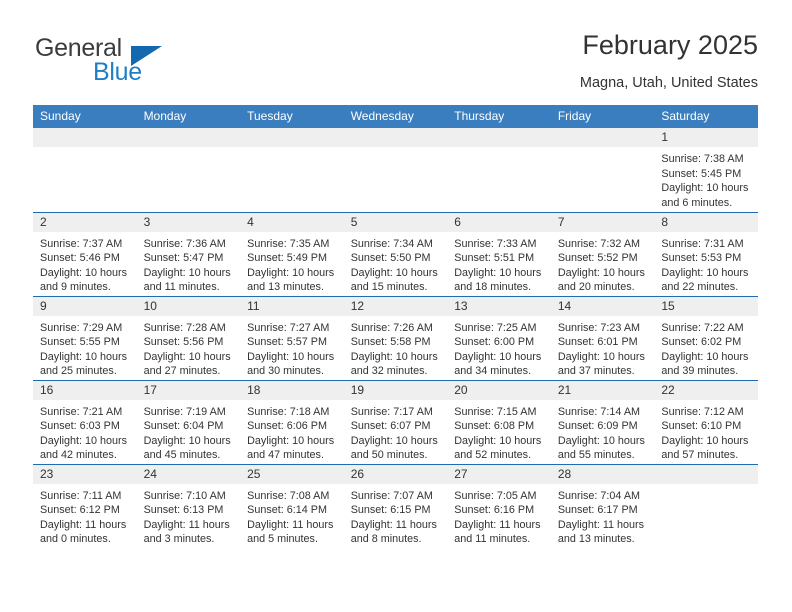 This screenshot has width=792, height=612. Describe the element at coordinates (602, 116) in the screenshot. I see `weekday-header-friday: Friday` at that location.